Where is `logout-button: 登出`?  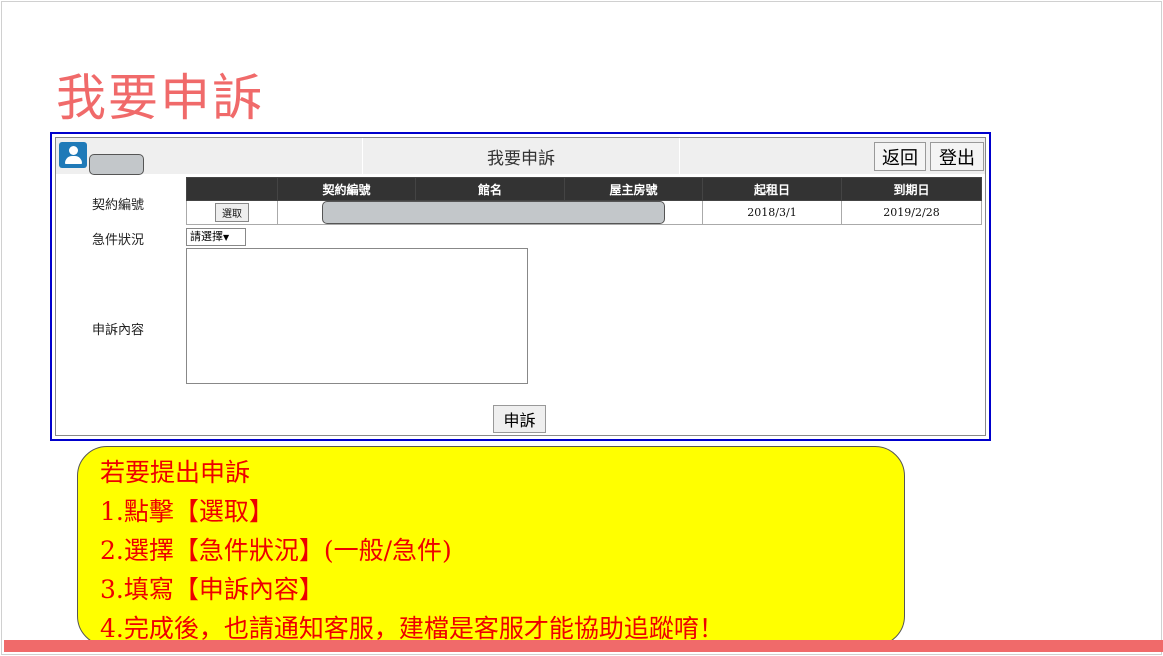
logout-button: 登出 is located at coordinates (957, 156).